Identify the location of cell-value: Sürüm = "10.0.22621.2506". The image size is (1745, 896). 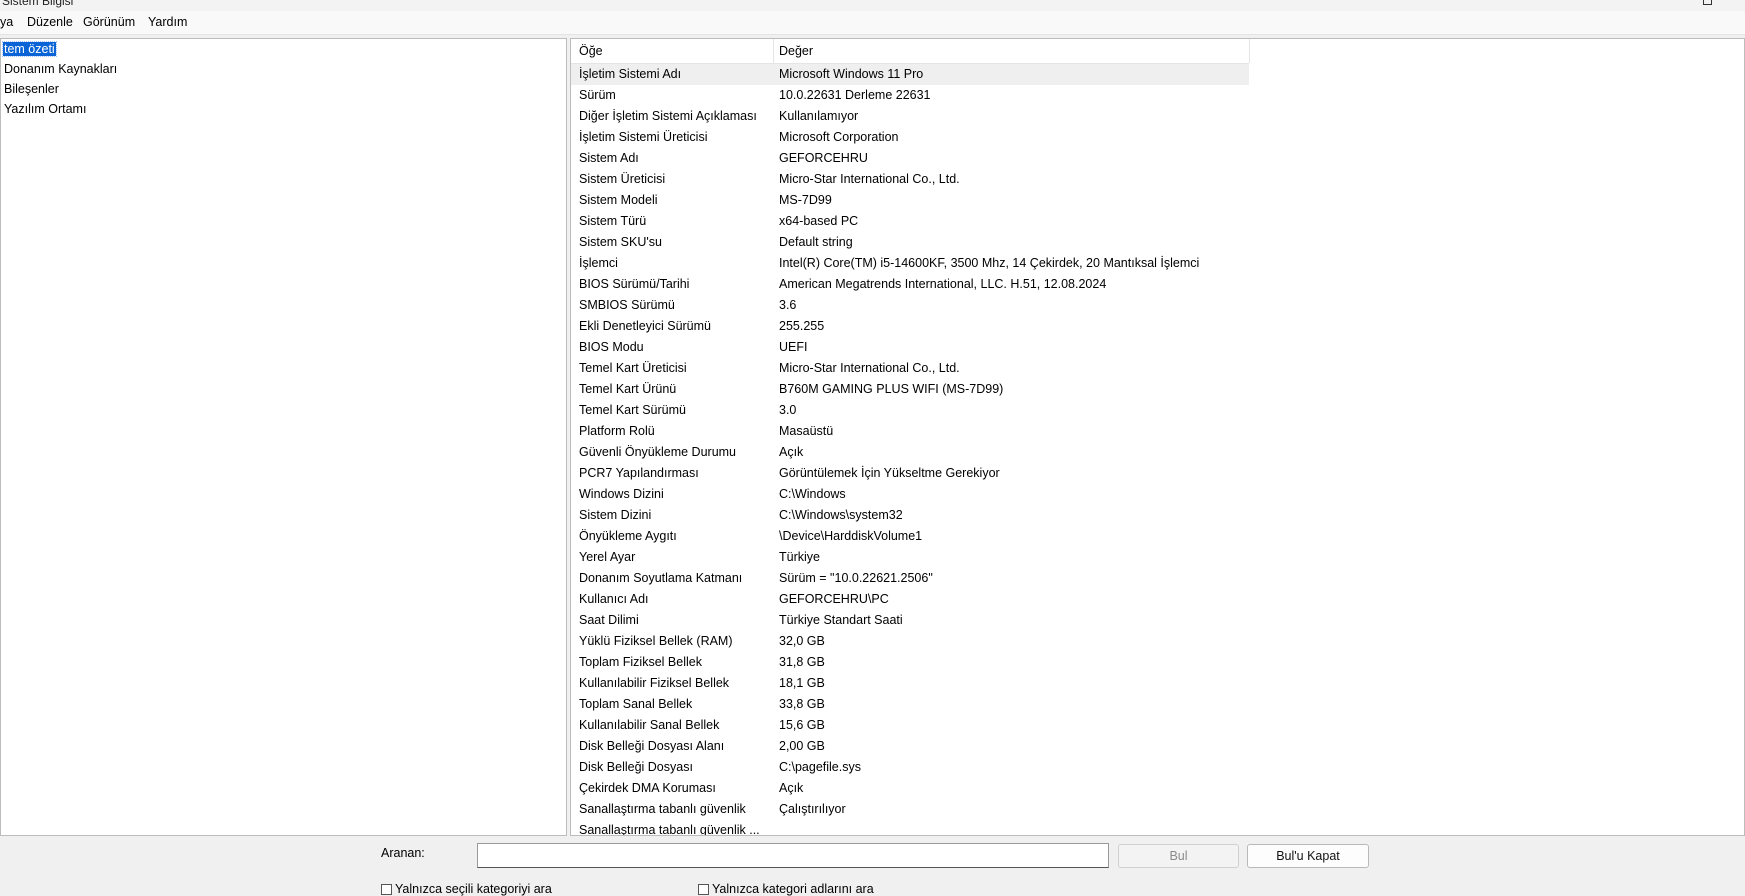
(856, 578).